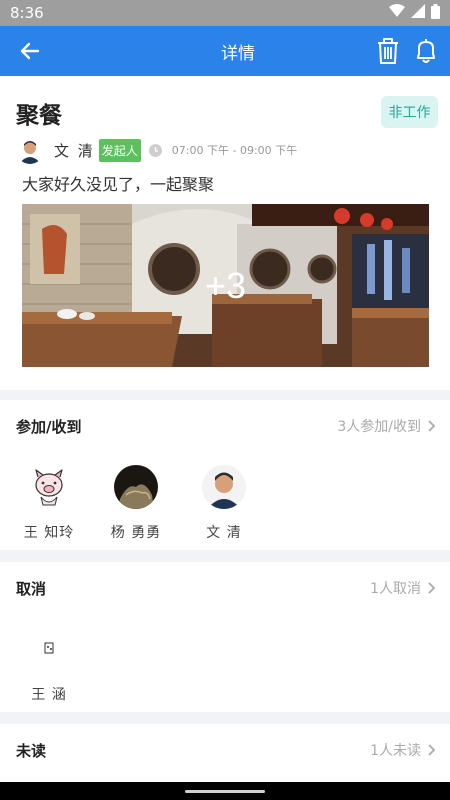  I want to click on cellular-icon, so click(418, 13).